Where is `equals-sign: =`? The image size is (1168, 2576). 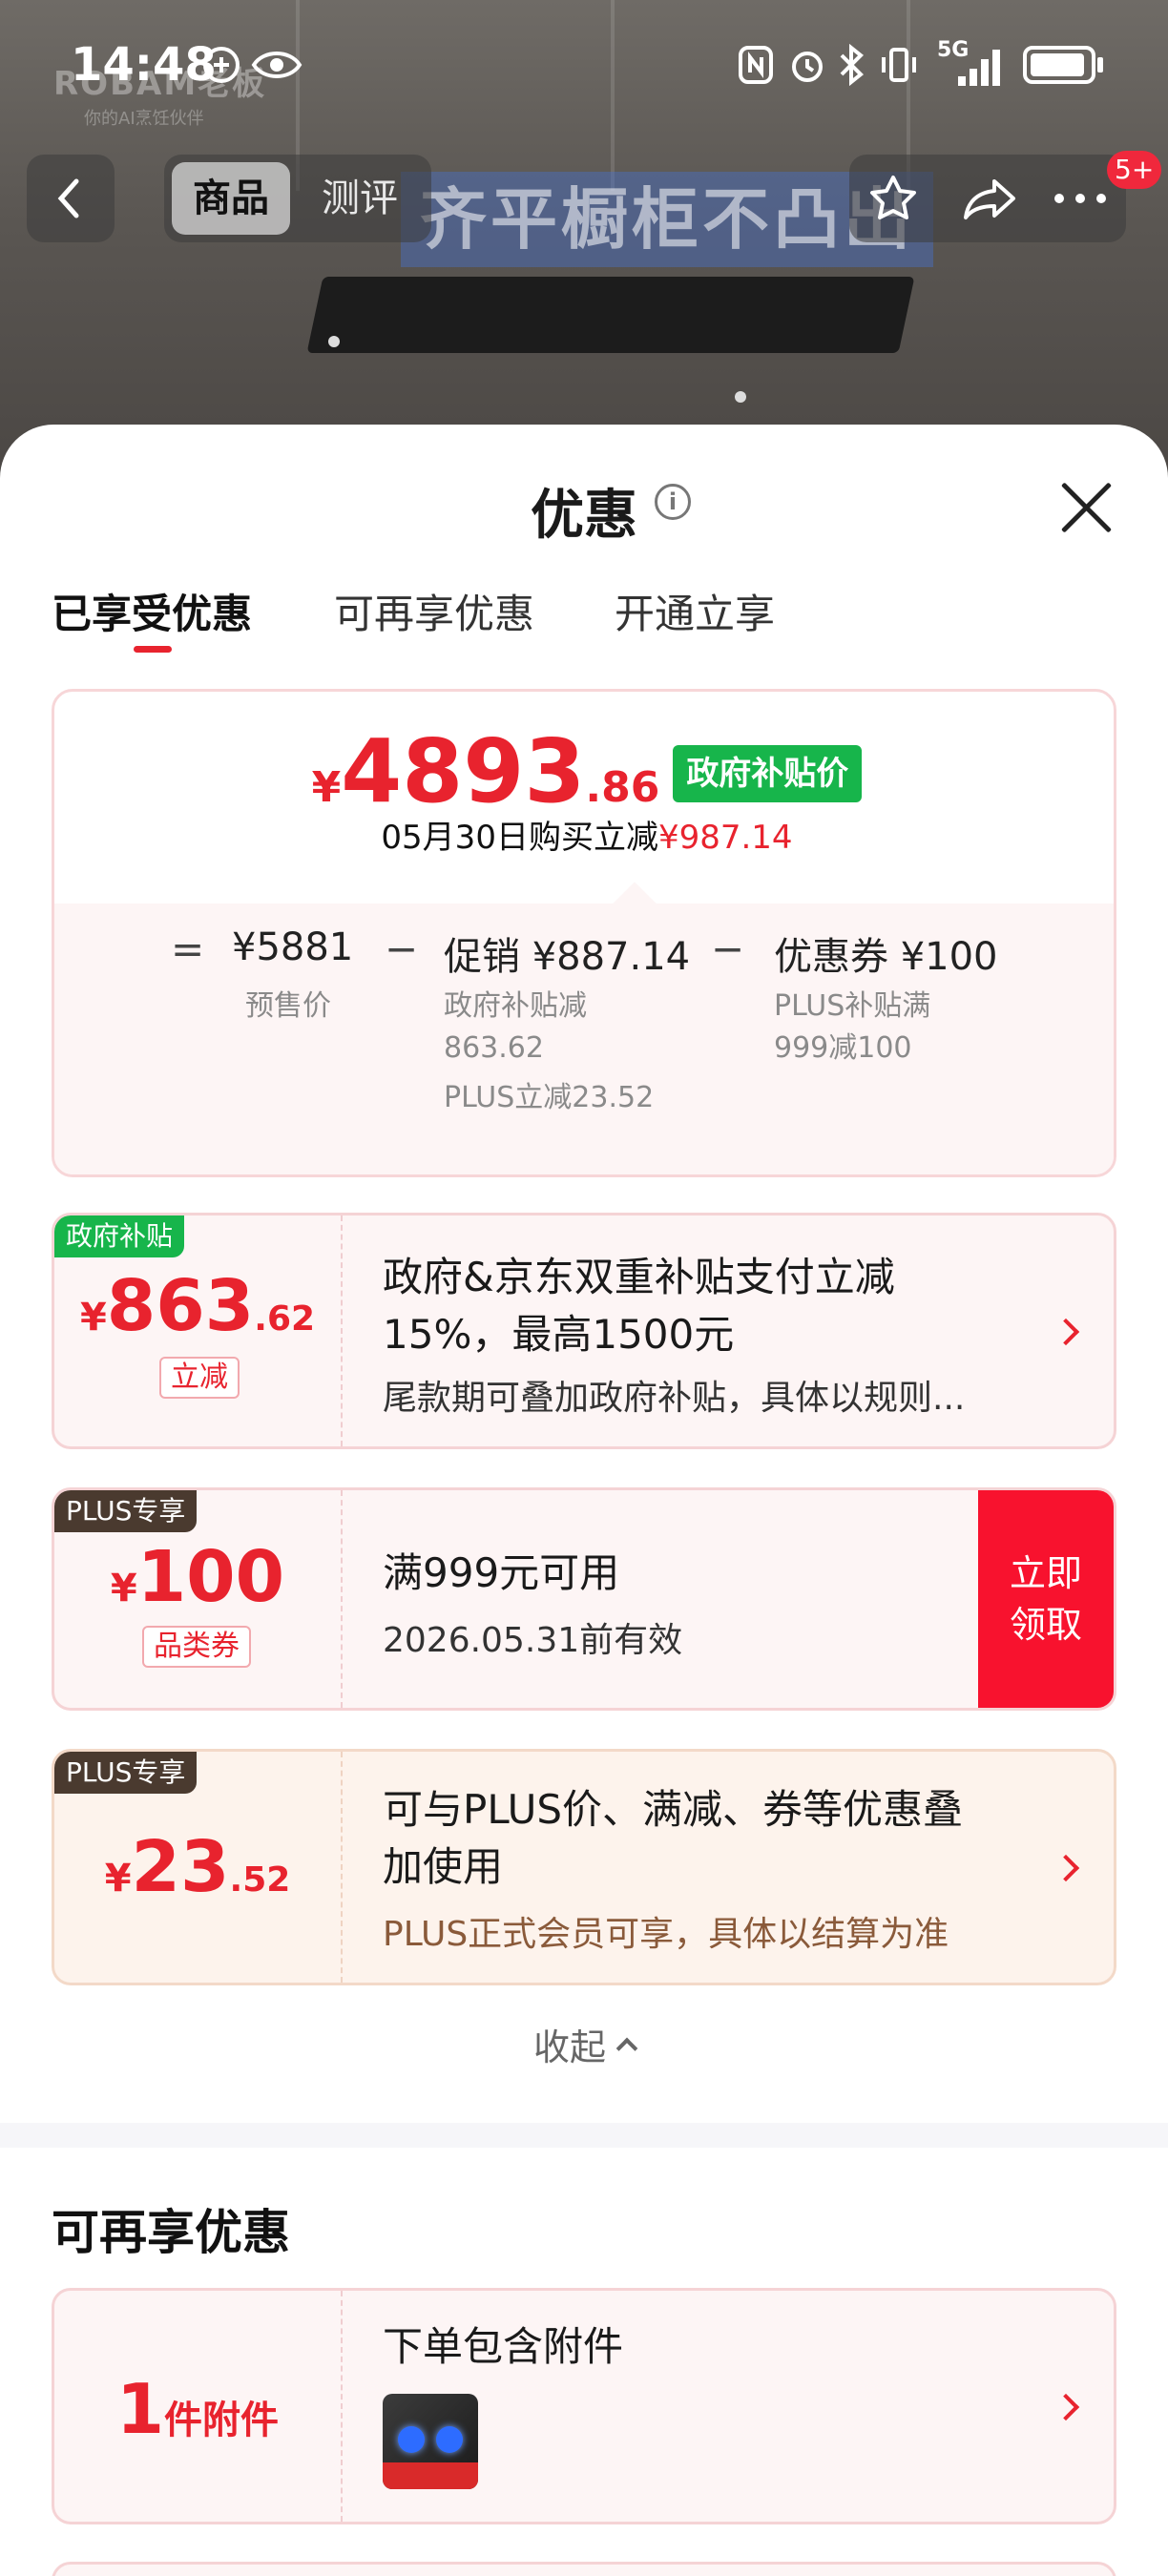
equals-sign: = is located at coordinates (188, 948).